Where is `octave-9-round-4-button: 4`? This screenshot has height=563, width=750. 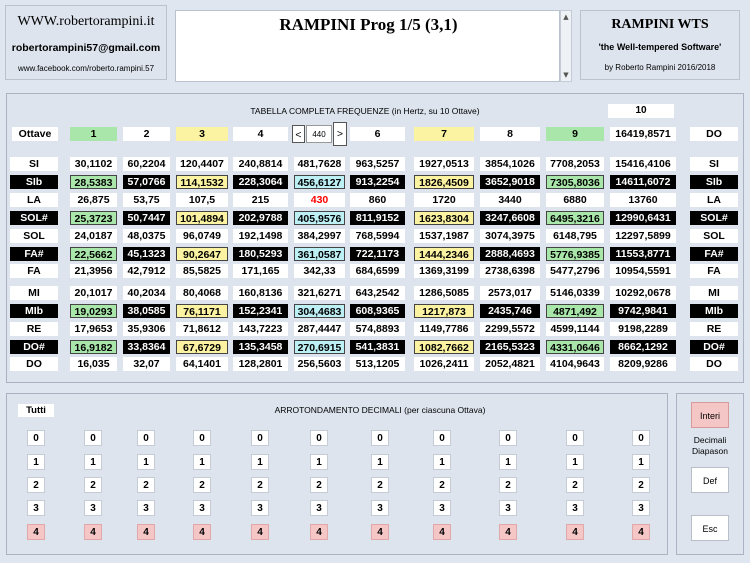 octave-9-round-4-button: 4 is located at coordinates (575, 532).